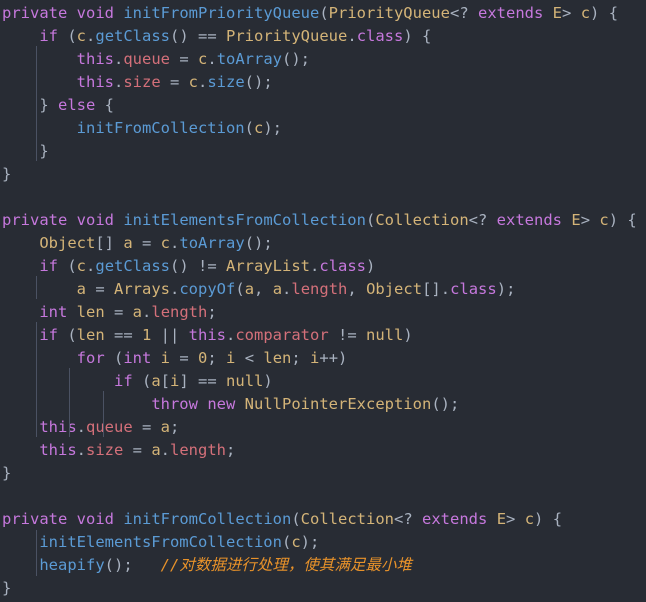 Image resolution: width=646 pixels, height=602 pixels. I want to click on token-pun: >, so click(515, 519).